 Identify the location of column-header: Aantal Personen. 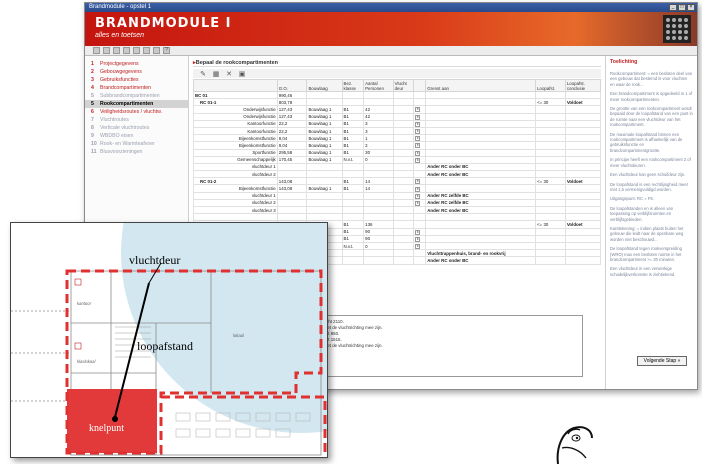
(378, 85).